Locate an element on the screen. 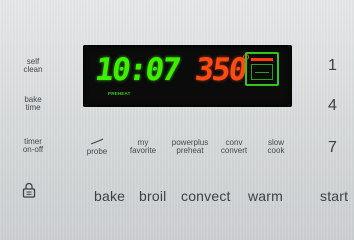 The image size is (354, 240). conv-convert-button: conv convert is located at coordinates (234, 147).